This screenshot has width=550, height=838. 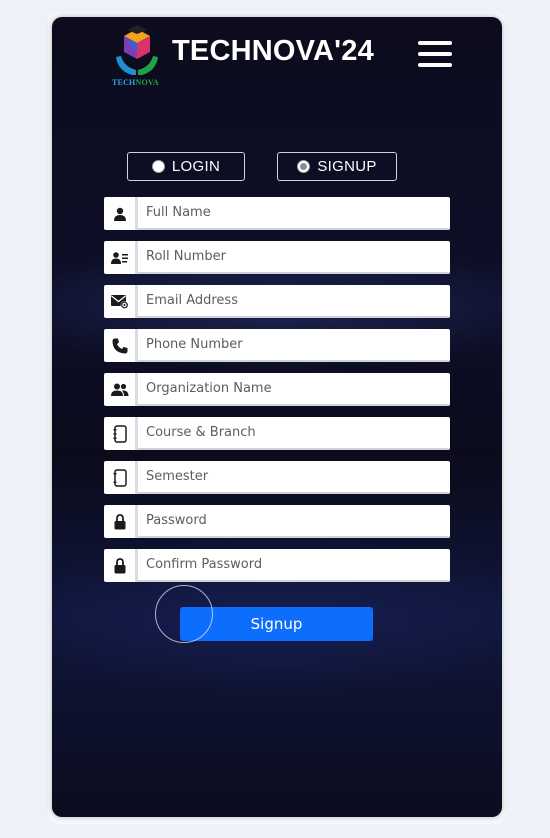 I want to click on phone-icon, so click(x=121, y=345).